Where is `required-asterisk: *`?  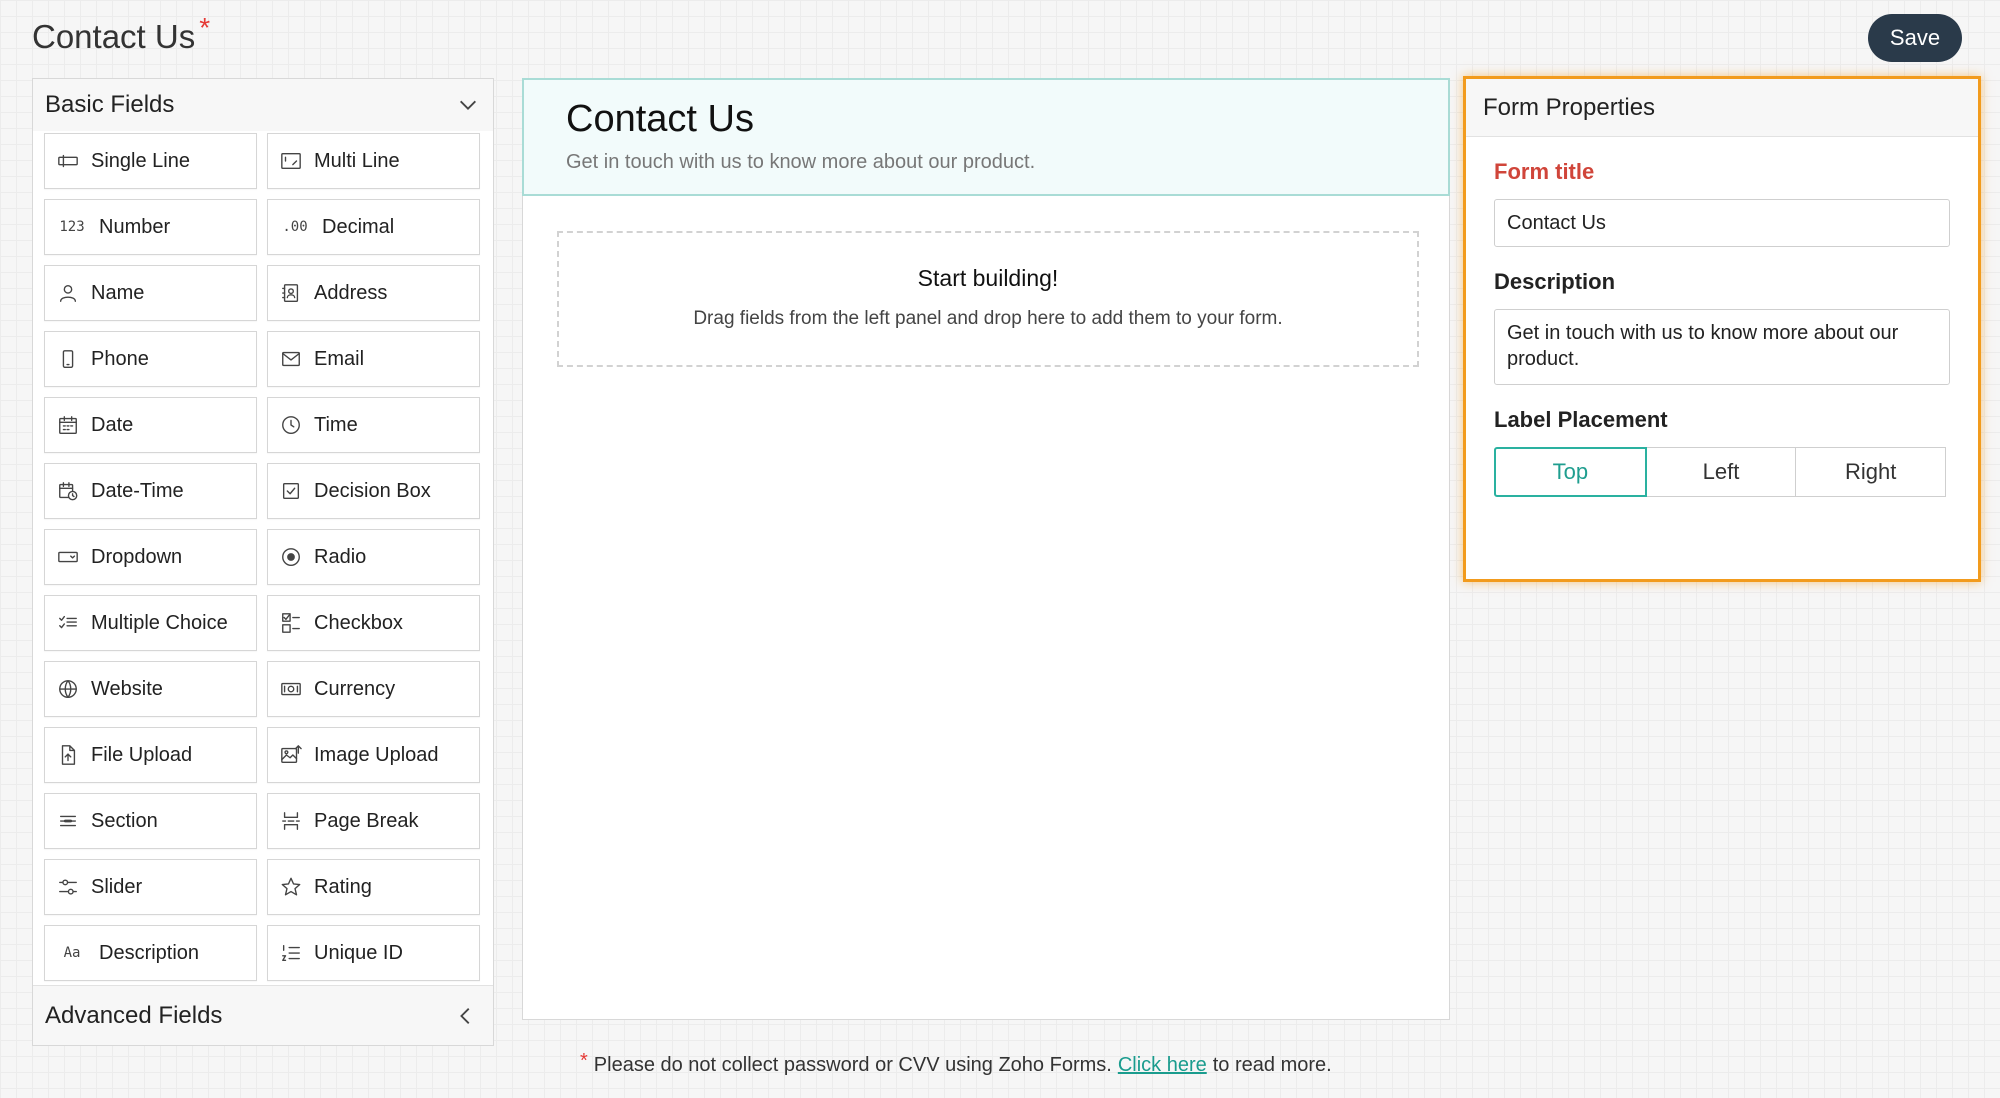 required-asterisk: * is located at coordinates (205, 27).